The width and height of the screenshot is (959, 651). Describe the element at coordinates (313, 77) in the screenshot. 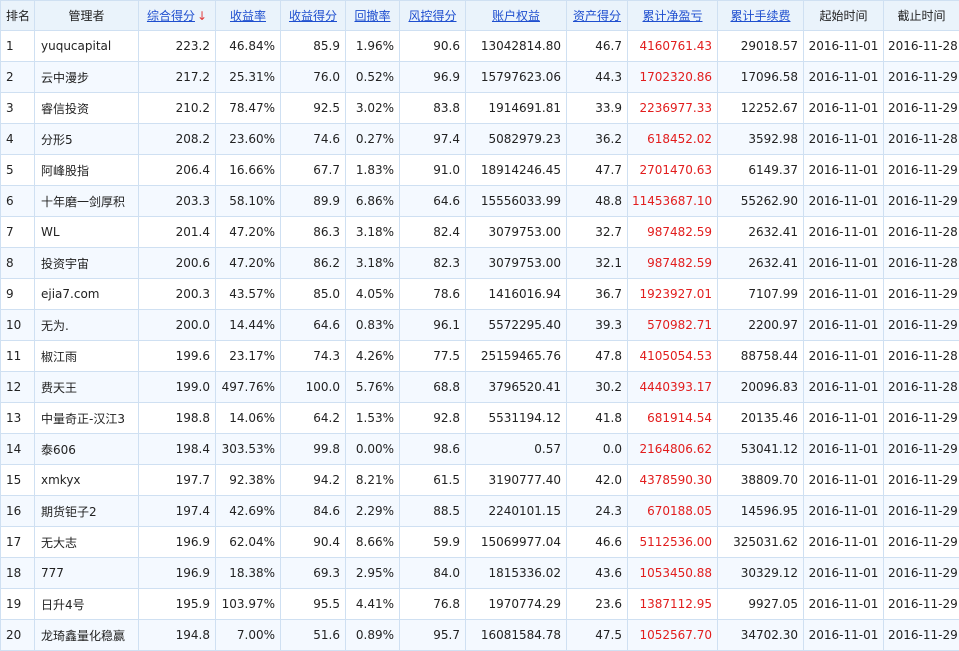

I see `cell-return-score: 76.0` at that location.